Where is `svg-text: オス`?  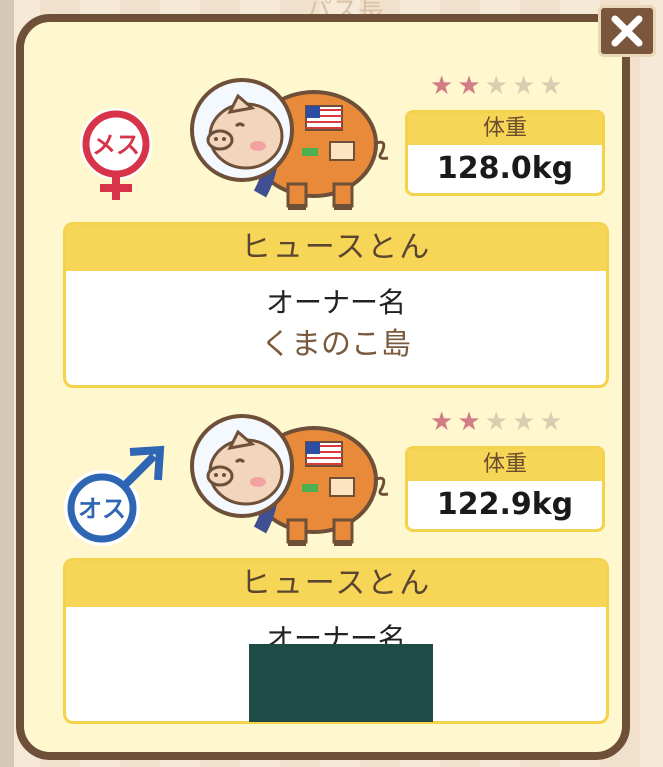 svg-text: オス is located at coordinates (102, 509).